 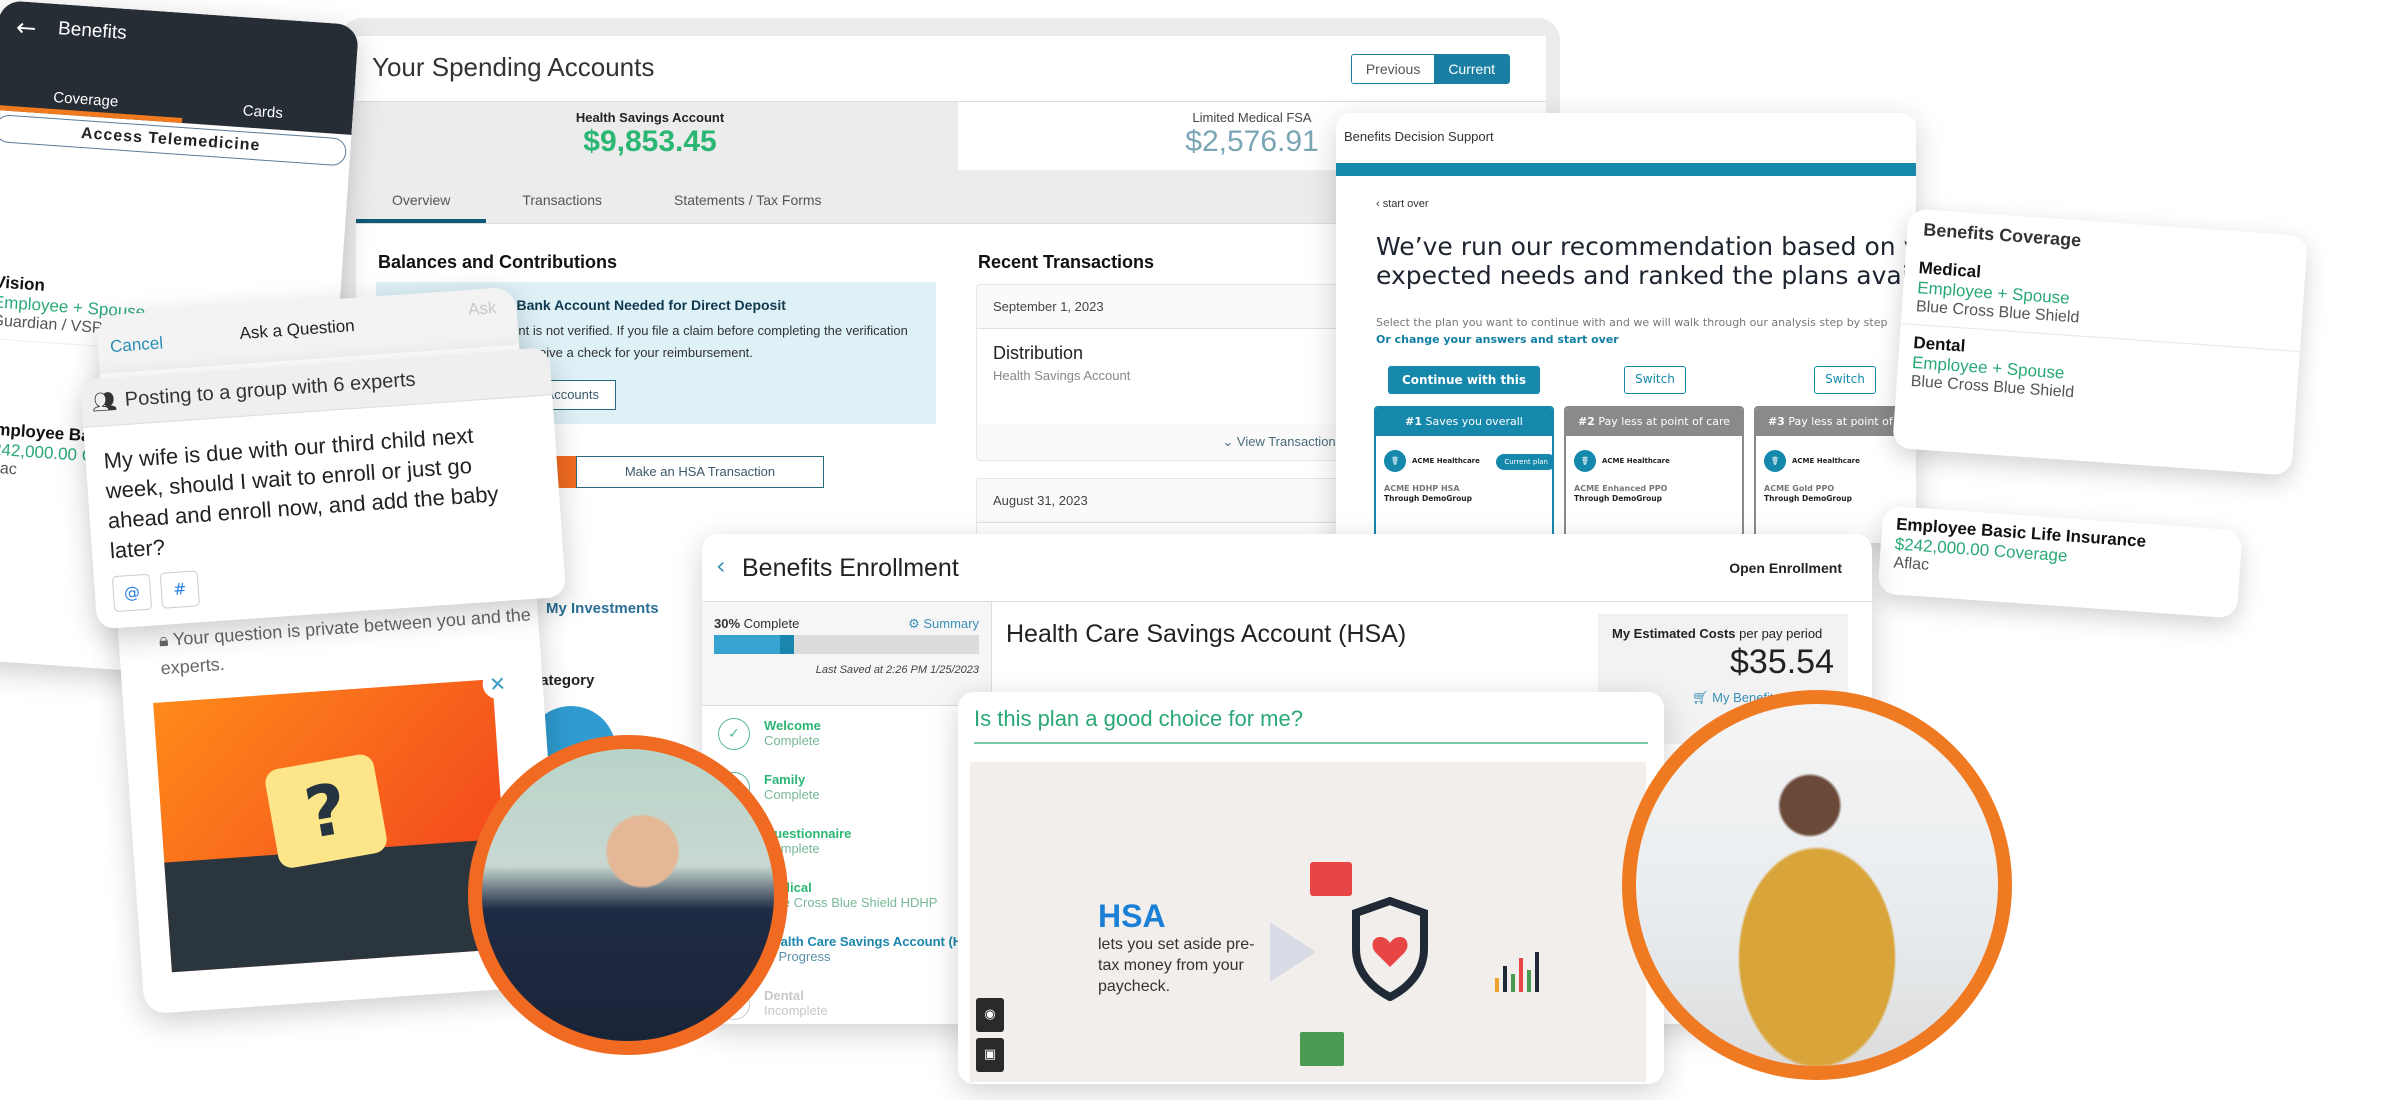 What do you see at coordinates (650, 141) in the screenshot?
I see `account-card-hsa: Health Savings Account $9,853.45` at bounding box center [650, 141].